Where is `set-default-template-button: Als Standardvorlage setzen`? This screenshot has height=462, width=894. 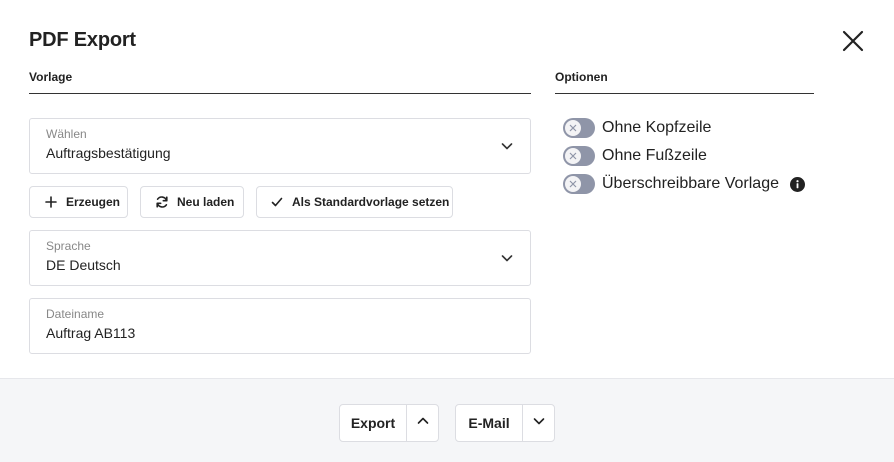 set-default-template-button: Als Standardvorlage setzen is located at coordinates (354, 202).